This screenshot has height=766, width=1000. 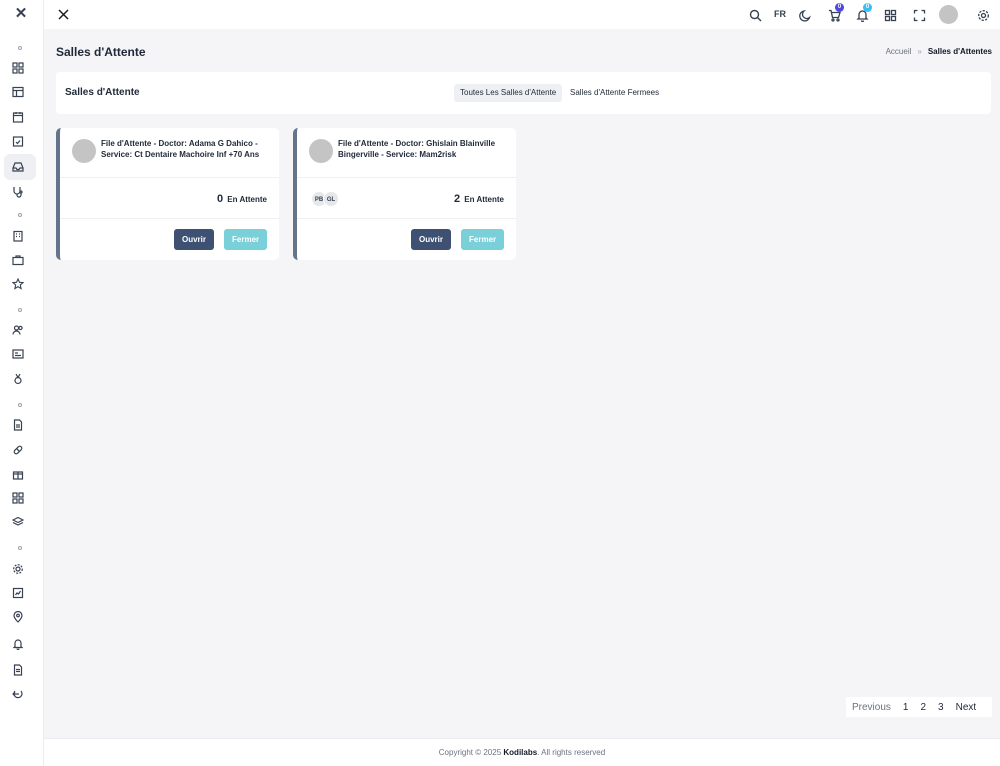 What do you see at coordinates (63, 14) in the screenshot?
I see `close-icon` at bounding box center [63, 14].